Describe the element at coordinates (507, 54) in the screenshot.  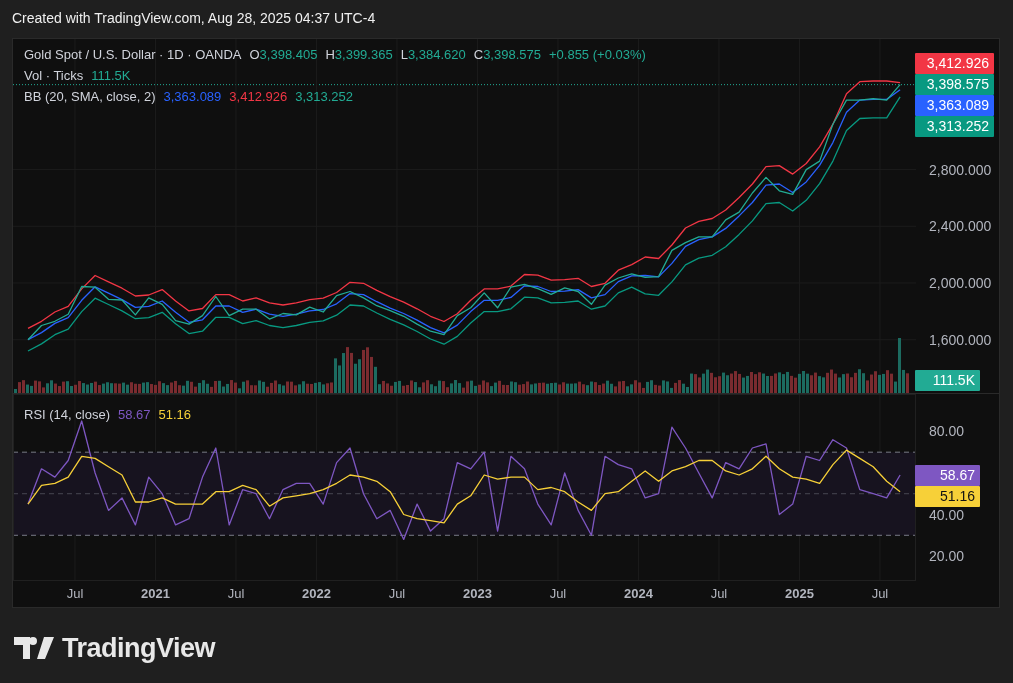
I see `ohlc-value: C3,398.575` at that location.